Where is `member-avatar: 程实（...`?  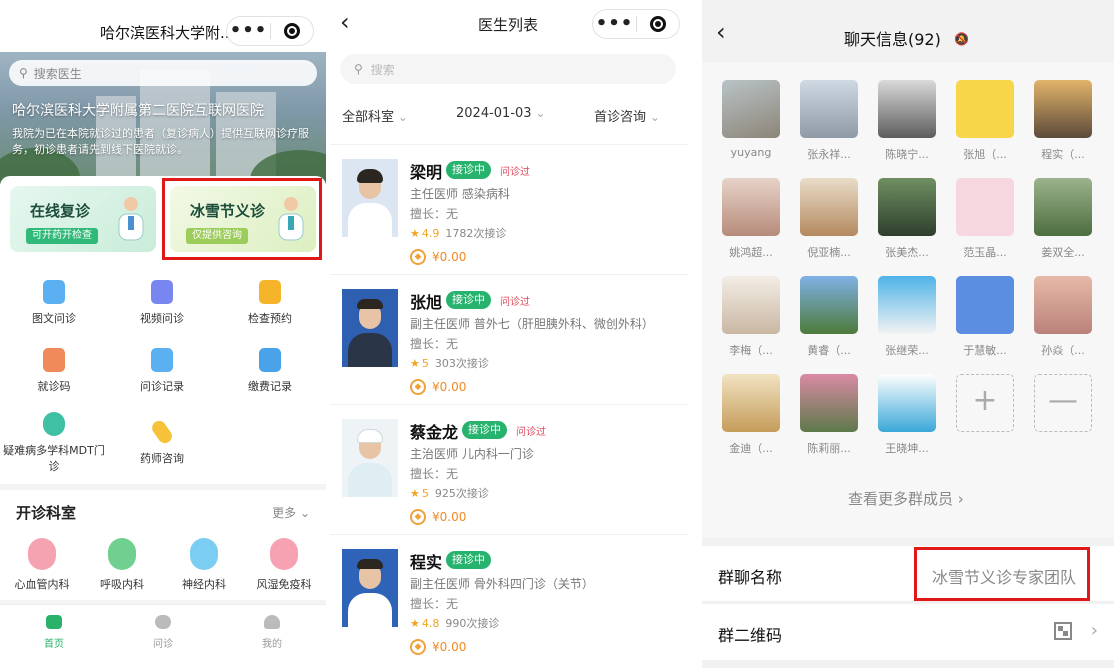 member-avatar: 程实（... is located at coordinates (1063, 121).